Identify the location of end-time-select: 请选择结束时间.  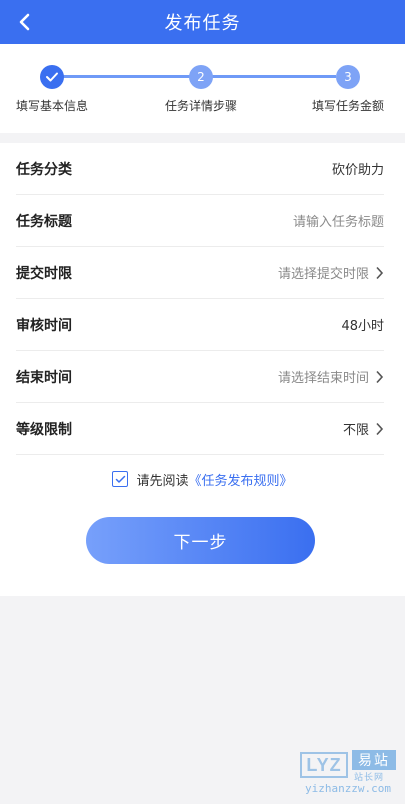
(331, 376).